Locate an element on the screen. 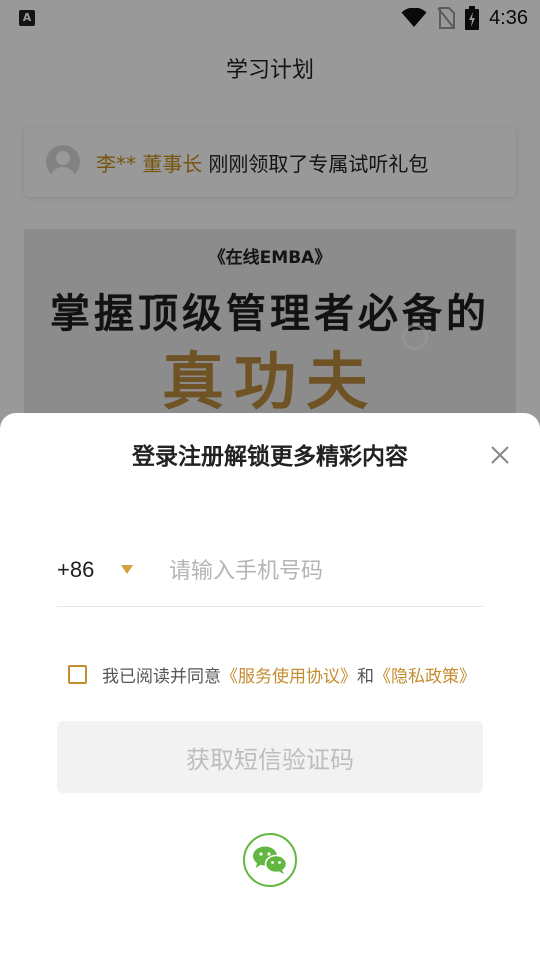 The width and height of the screenshot is (540, 960). phone-number-input is located at coordinates (319, 571).